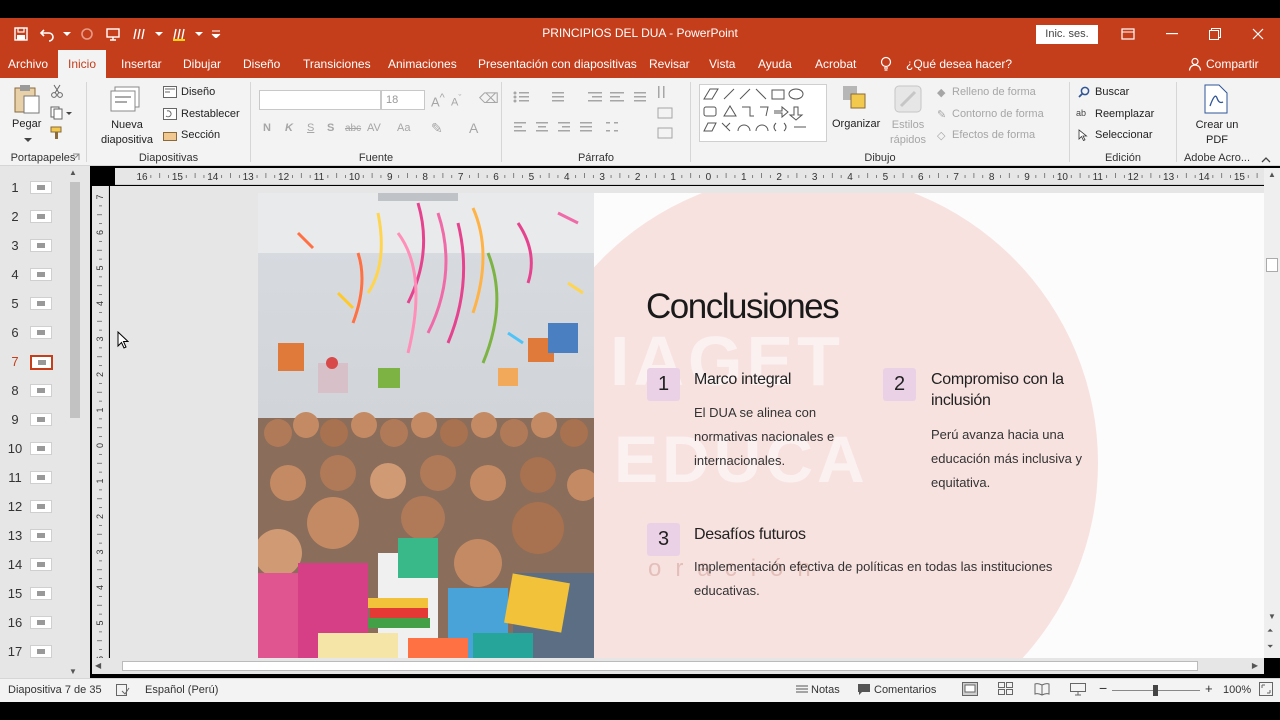 The width and height of the screenshot is (1280, 720). What do you see at coordinates (82, 64) in the screenshot?
I see `tab-inicio: Inicio` at bounding box center [82, 64].